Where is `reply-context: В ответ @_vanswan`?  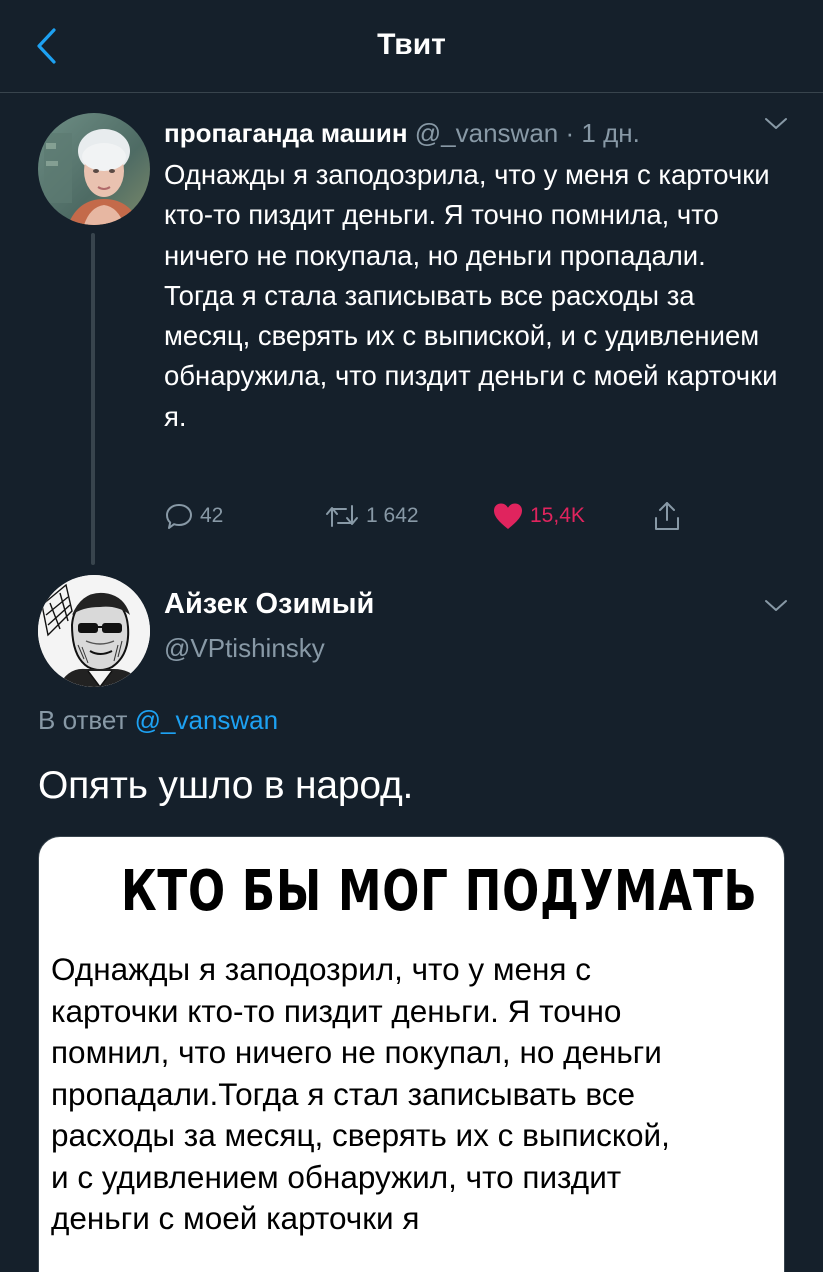
reply-context: В ответ @_vanswan is located at coordinates (158, 720).